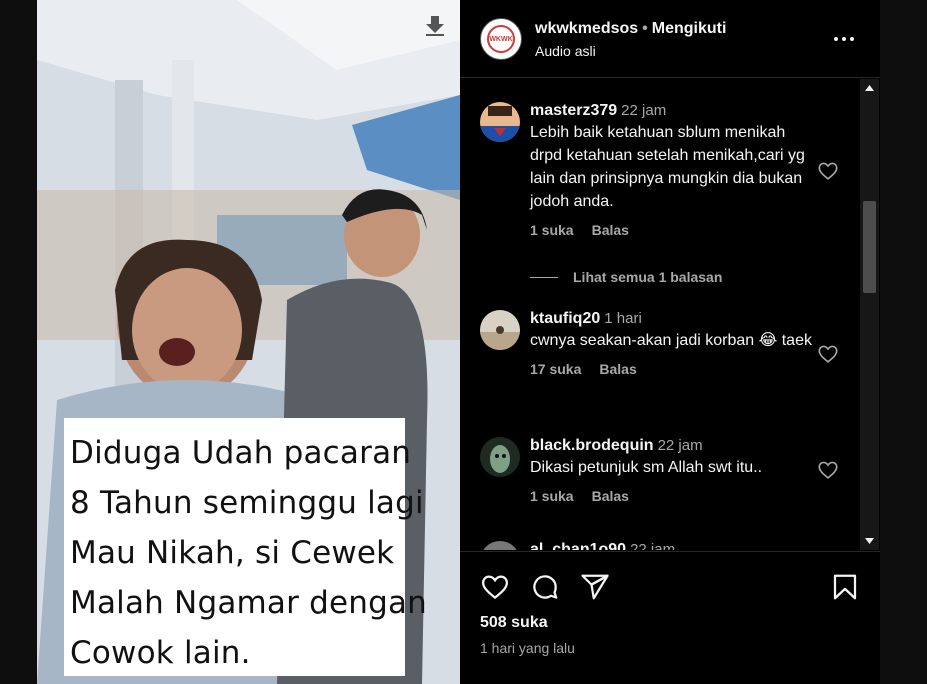  What do you see at coordinates (648, 277) in the screenshot?
I see `view-replies-label: Lihat semua 1 balasan` at bounding box center [648, 277].